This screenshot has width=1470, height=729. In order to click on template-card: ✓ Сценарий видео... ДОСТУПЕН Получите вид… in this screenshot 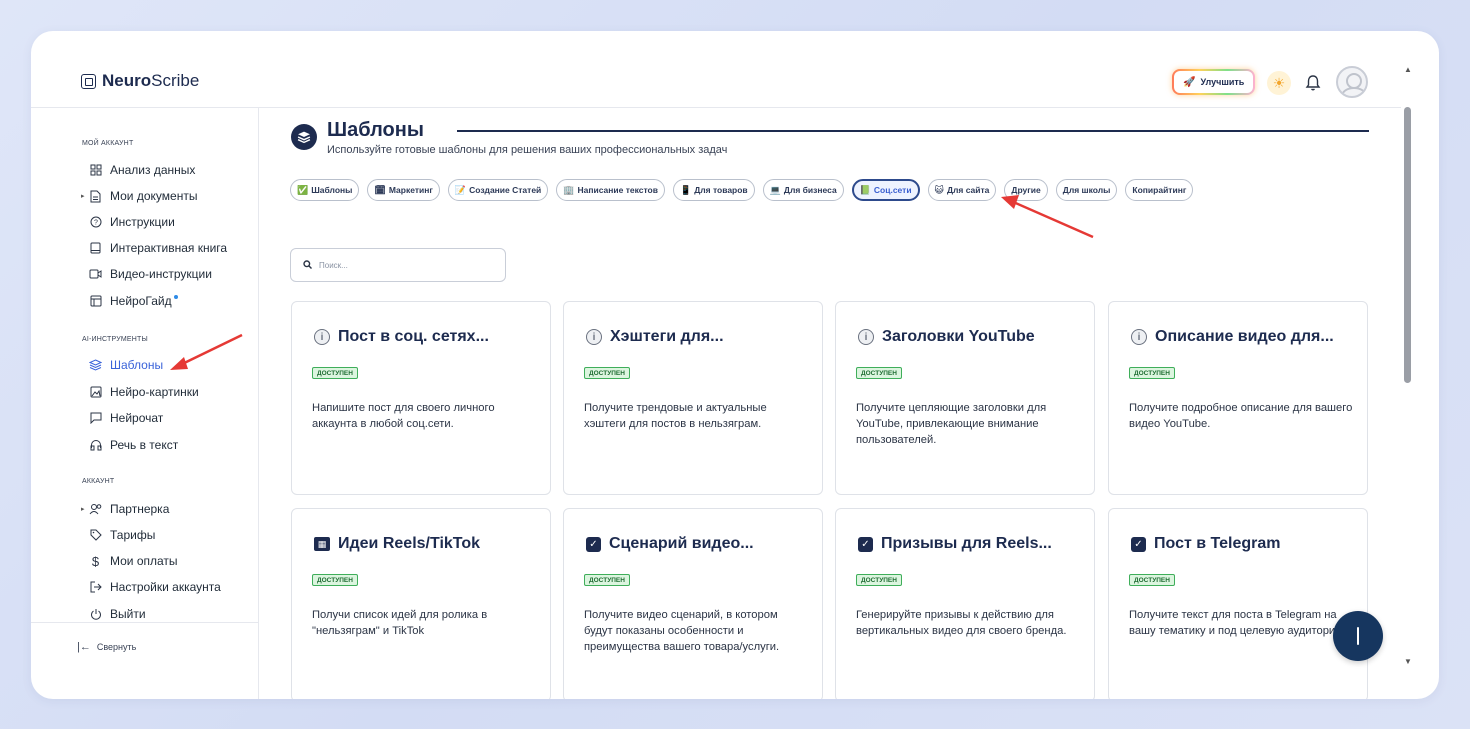, I will do `click(693, 603)`.